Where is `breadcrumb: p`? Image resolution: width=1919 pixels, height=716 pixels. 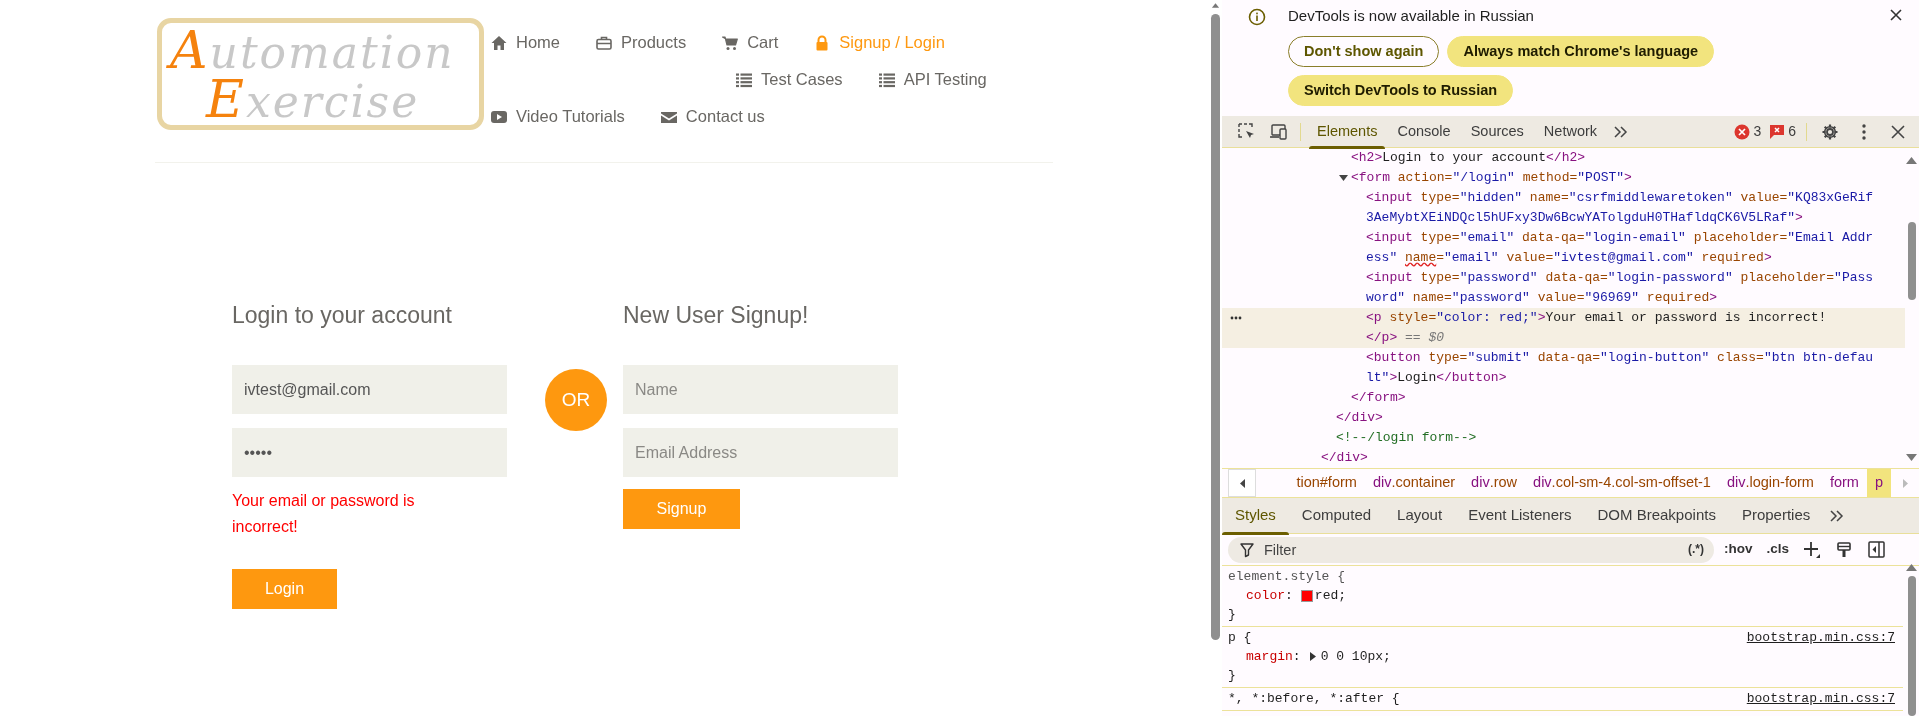 breadcrumb: p is located at coordinates (1878, 483).